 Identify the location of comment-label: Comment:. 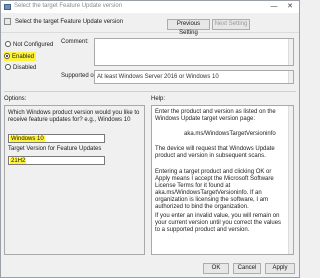
(75, 42).